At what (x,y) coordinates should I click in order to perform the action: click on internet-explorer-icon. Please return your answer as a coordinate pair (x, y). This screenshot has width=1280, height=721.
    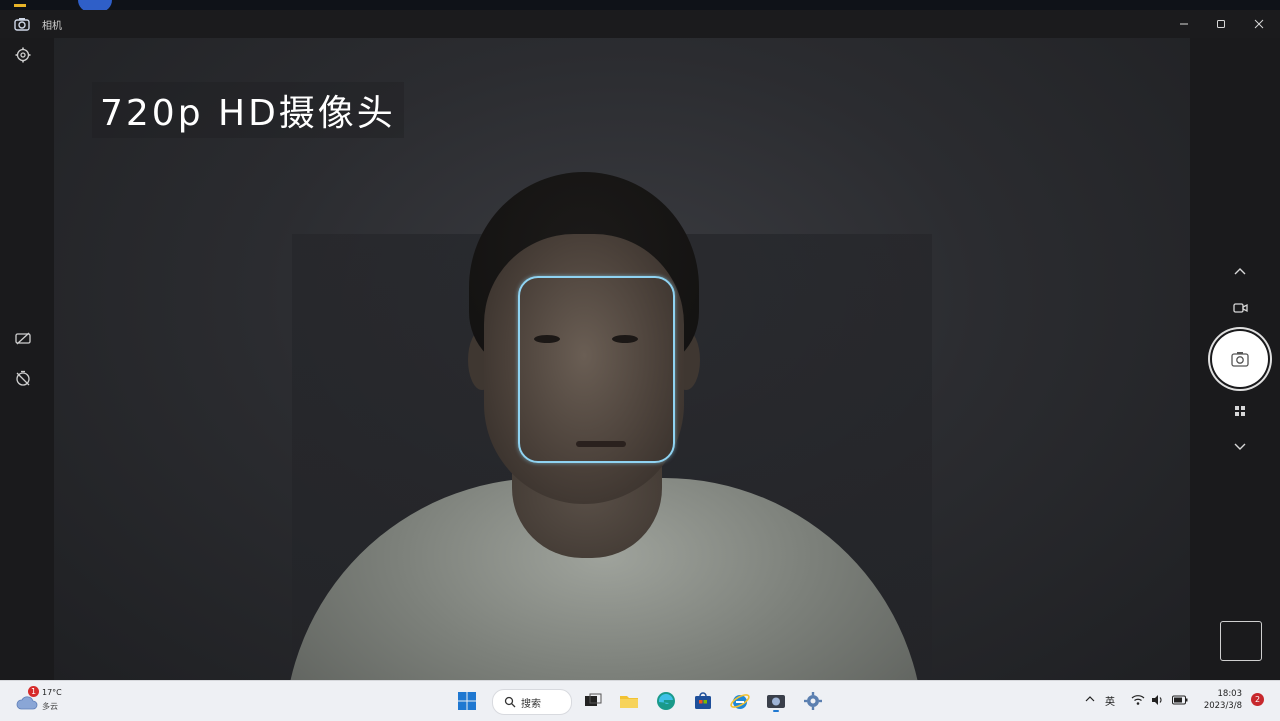
    Looking at the image, I should click on (740, 701).